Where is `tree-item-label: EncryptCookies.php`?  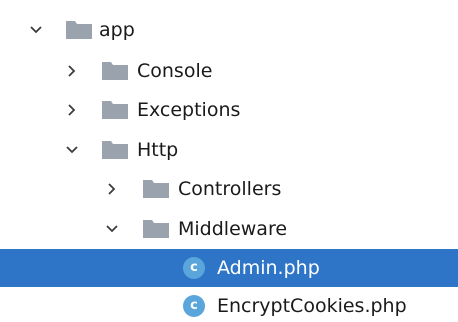 tree-item-label: EncryptCookies.php is located at coordinates (312, 306).